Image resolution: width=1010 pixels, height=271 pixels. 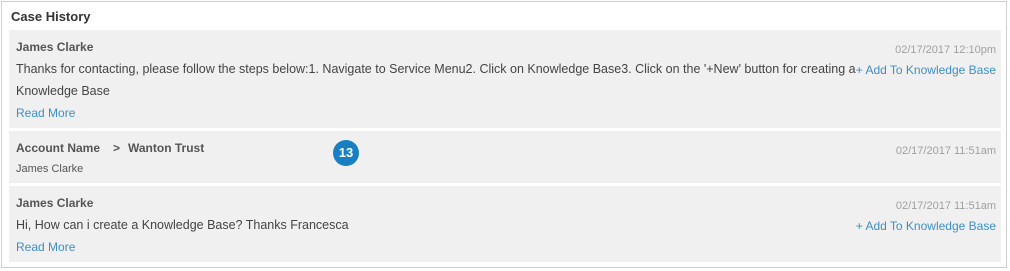 What do you see at coordinates (346, 153) in the screenshot?
I see `step-number-badge: 13` at bounding box center [346, 153].